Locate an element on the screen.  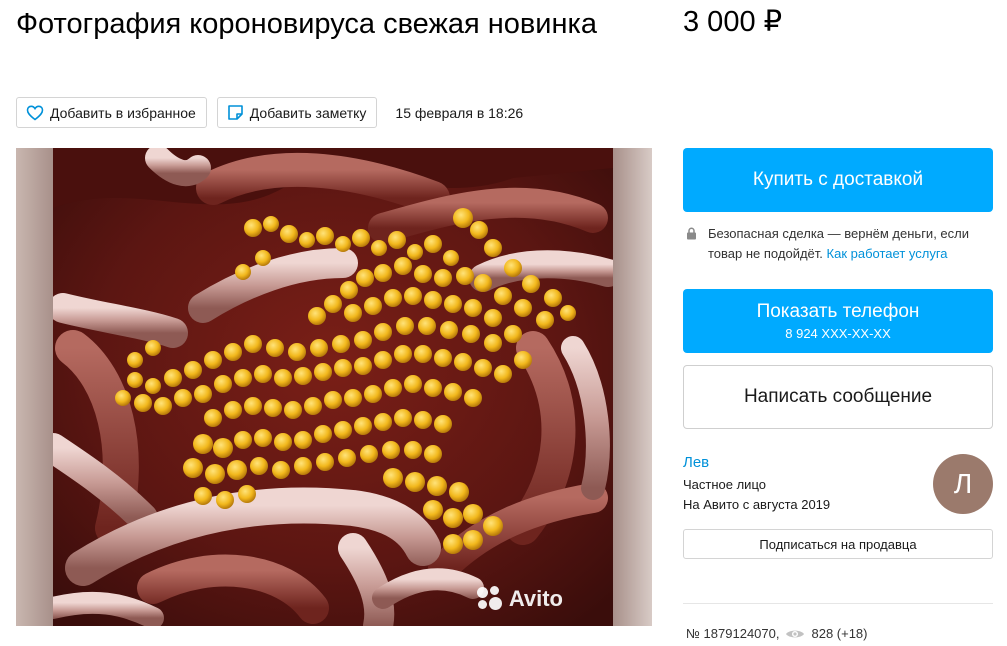
avito-watermark-text: Avito is located at coordinates (535, 598).